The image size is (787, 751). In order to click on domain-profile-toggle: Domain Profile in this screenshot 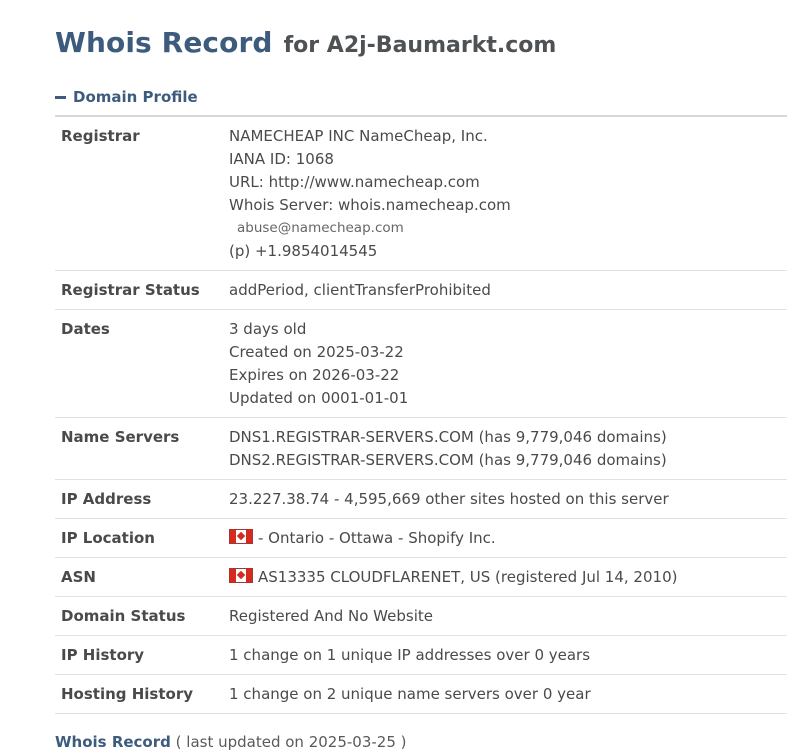, I will do `click(421, 97)`.